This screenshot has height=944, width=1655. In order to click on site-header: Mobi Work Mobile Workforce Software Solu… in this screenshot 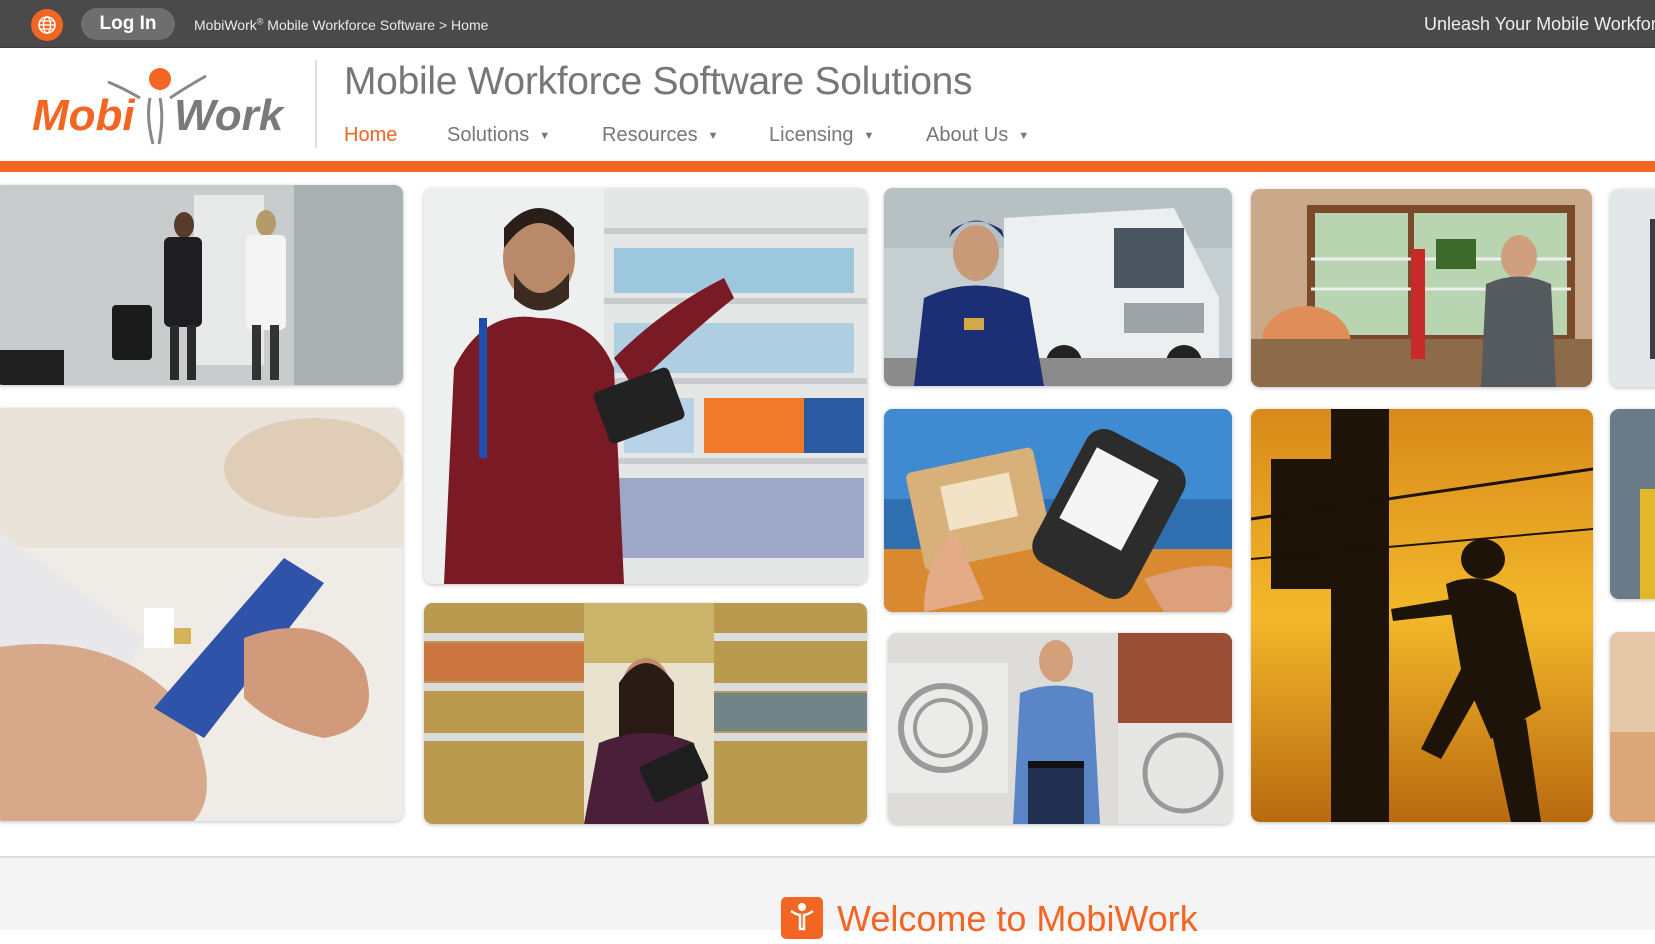, I will do `click(827, 104)`.